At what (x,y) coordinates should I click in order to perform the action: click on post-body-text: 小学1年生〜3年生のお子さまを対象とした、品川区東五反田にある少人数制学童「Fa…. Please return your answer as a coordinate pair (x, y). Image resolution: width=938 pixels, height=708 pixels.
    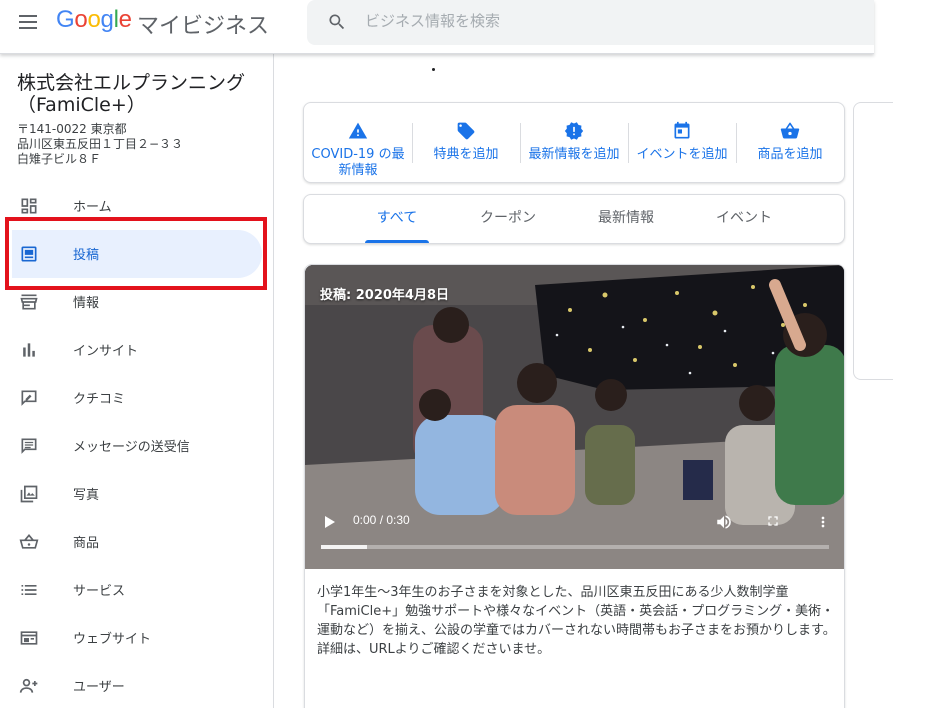
    Looking at the image, I should click on (576, 611).